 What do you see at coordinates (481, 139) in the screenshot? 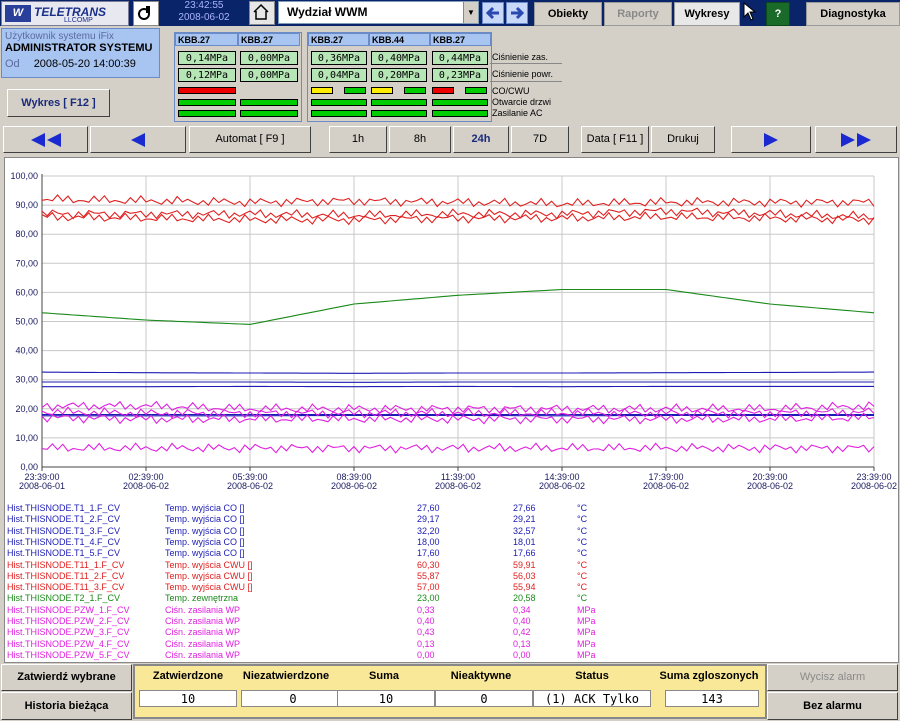
I see `range-24h-button: 24h` at bounding box center [481, 139].